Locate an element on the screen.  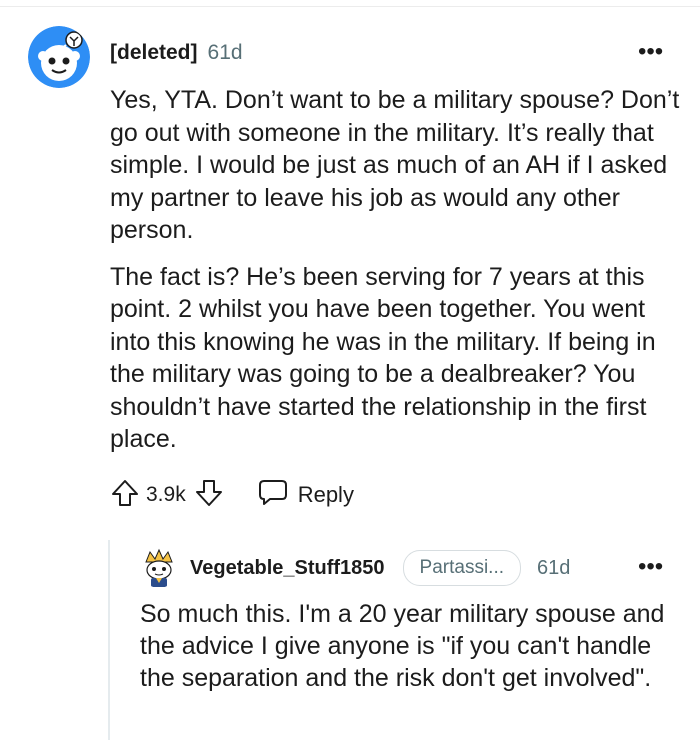
comment-actions: 3.9k Reply is located at coordinates (232, 495).